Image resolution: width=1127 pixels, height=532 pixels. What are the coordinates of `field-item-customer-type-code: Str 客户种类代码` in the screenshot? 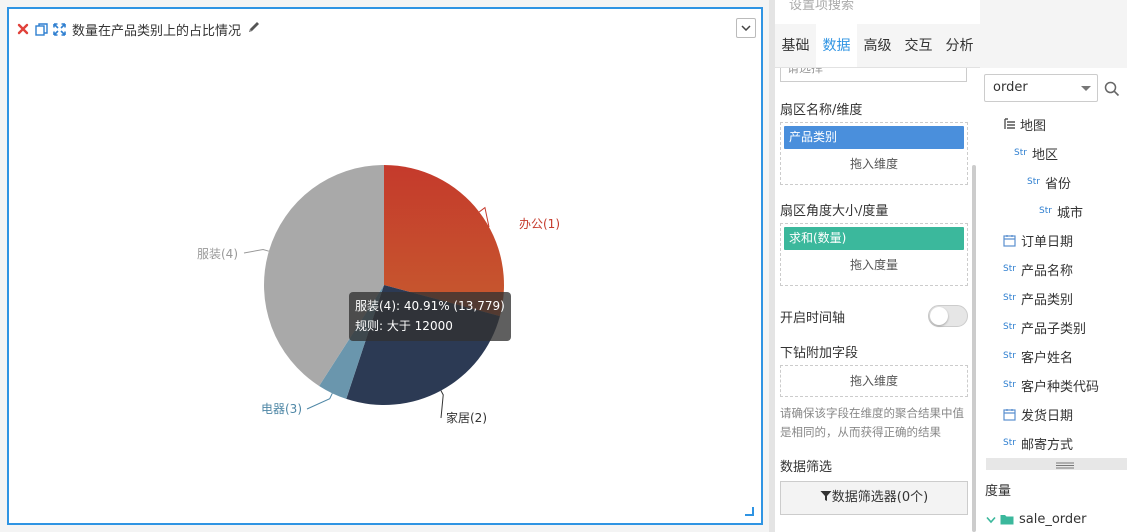 It's located at (1051, 385).